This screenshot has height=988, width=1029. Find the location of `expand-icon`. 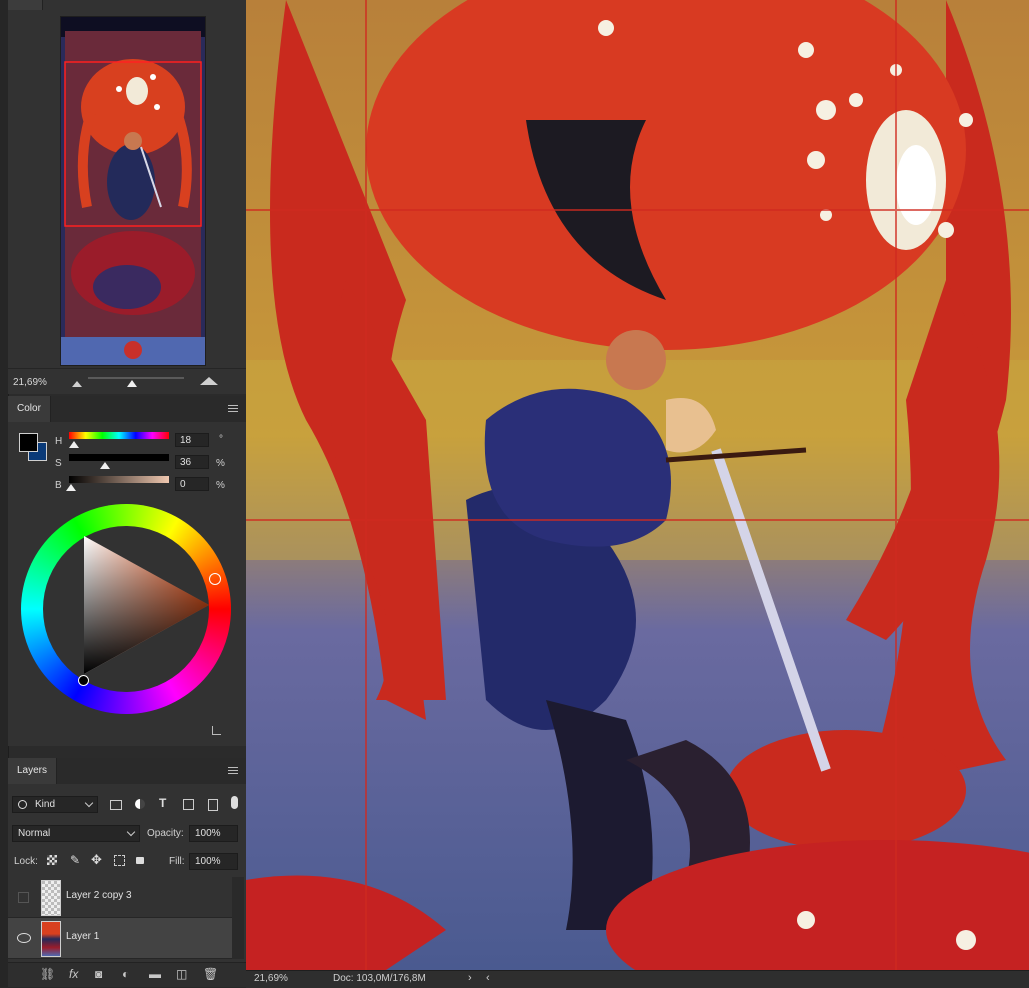

expand-icon is located at coordinates (216, 730).